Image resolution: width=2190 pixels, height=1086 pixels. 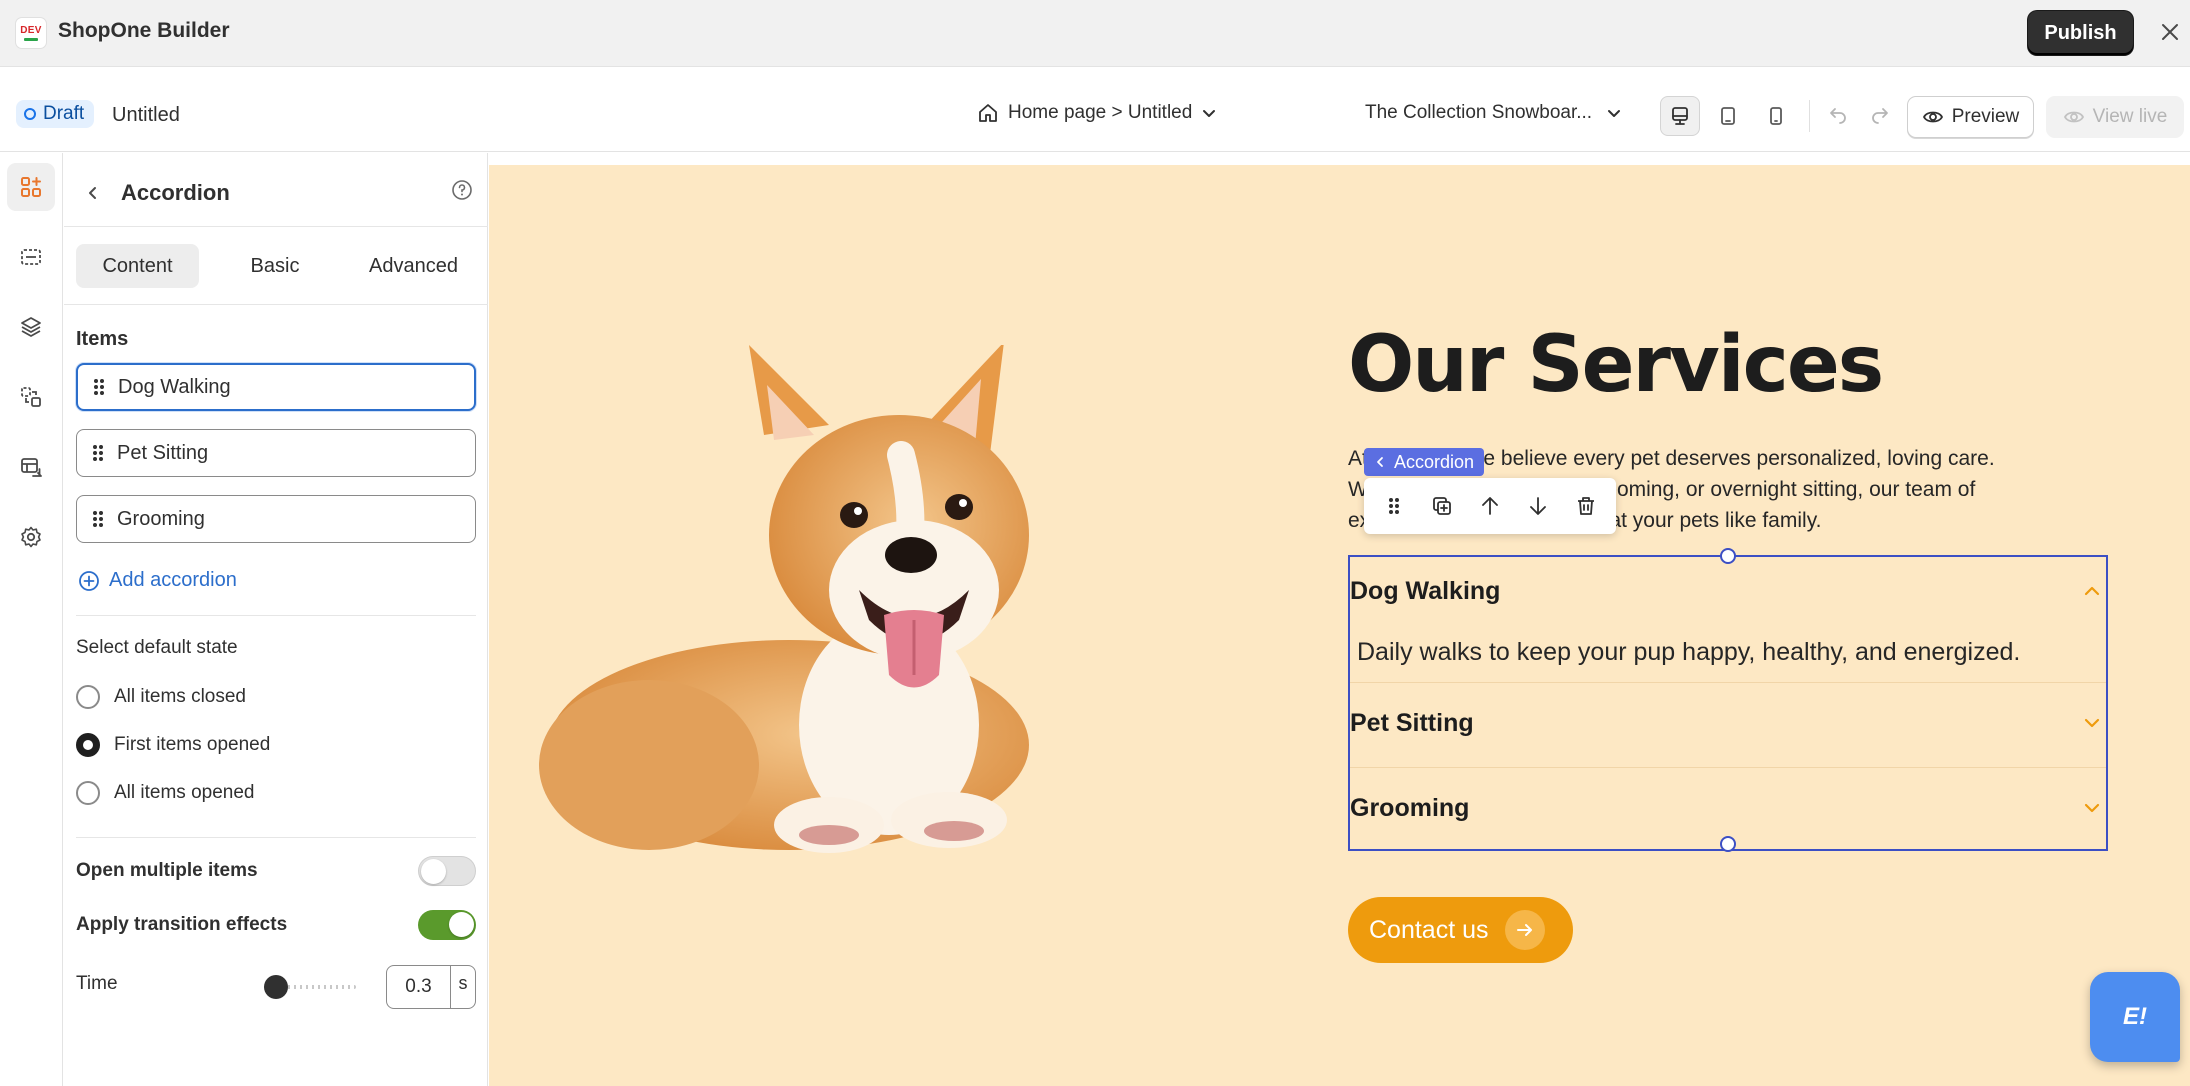 I want to click on page-name: Untitled, so click(x=146, y=115).